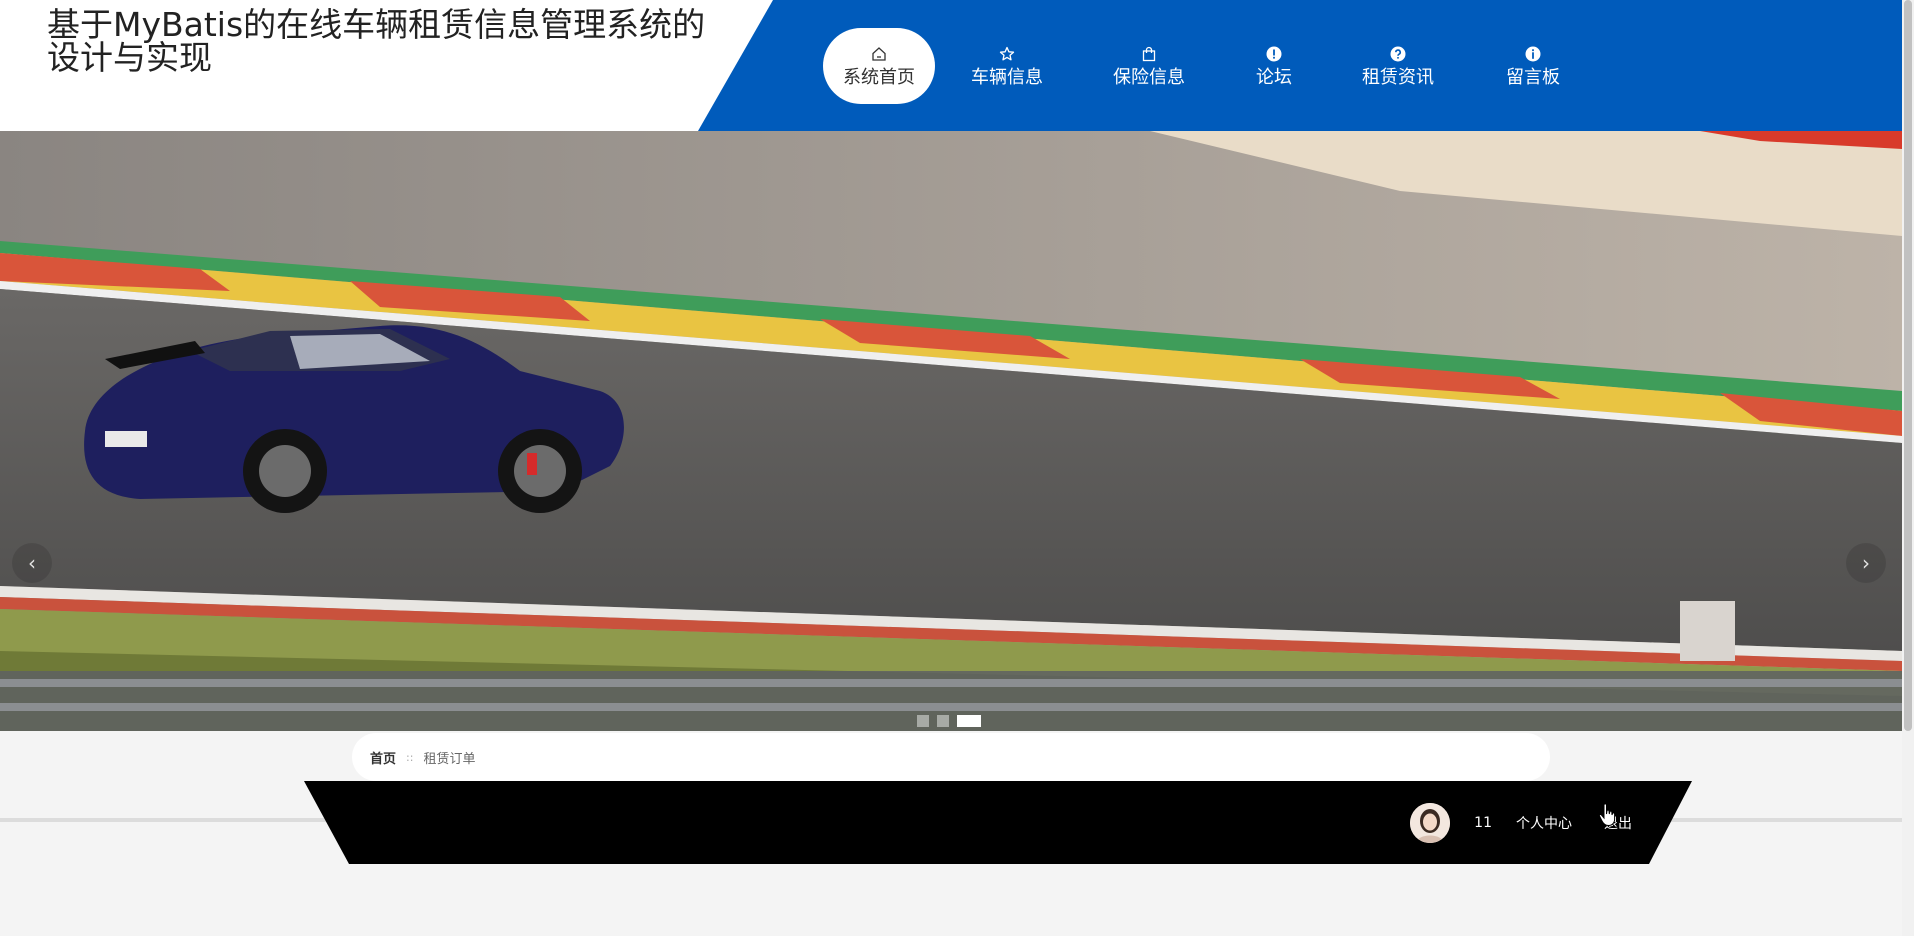 Image resolution: width=1914 pixels, height=936 pixels. Describe the element at coordinates (1149, 77) in the screenshot. I see `nav-label: 保险信息` at that location.